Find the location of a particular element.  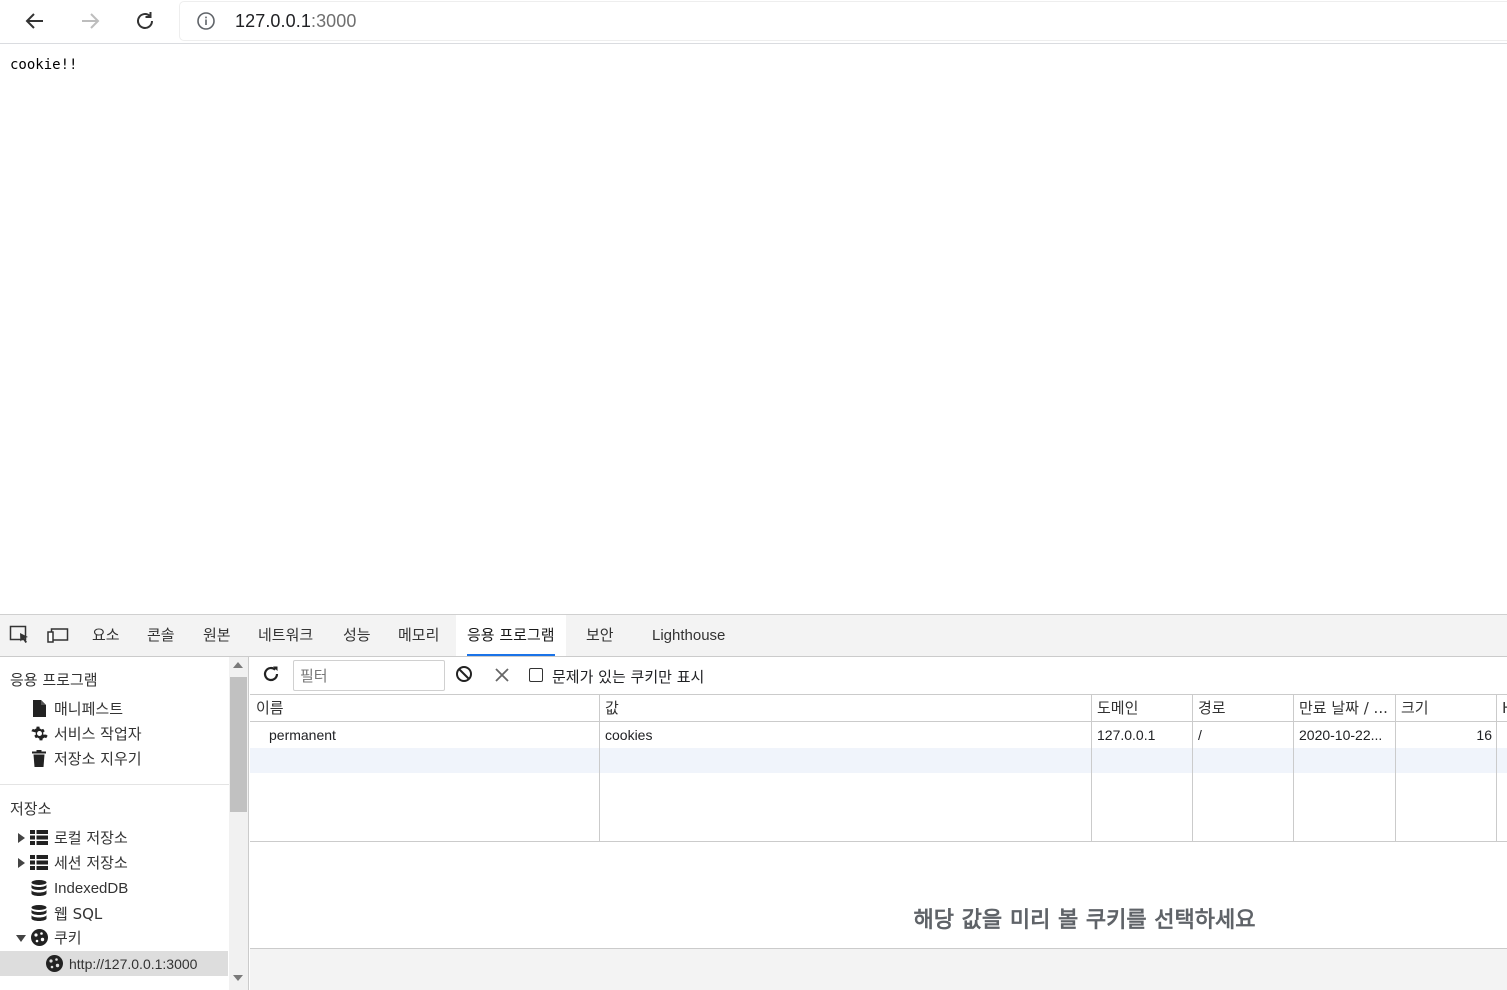

reload-button is located at coordinates (145, 21).